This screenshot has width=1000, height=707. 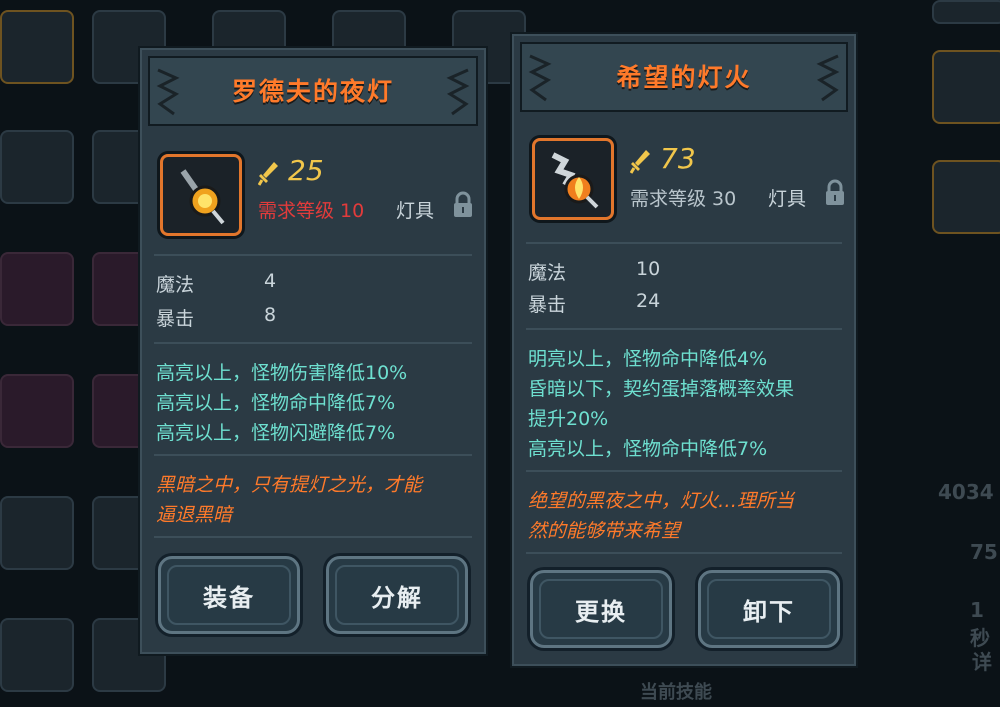 What do you see at coordinates (678, 158) in the screenshot?
I see `attack-value: 73` at bounding box center [678, 158].